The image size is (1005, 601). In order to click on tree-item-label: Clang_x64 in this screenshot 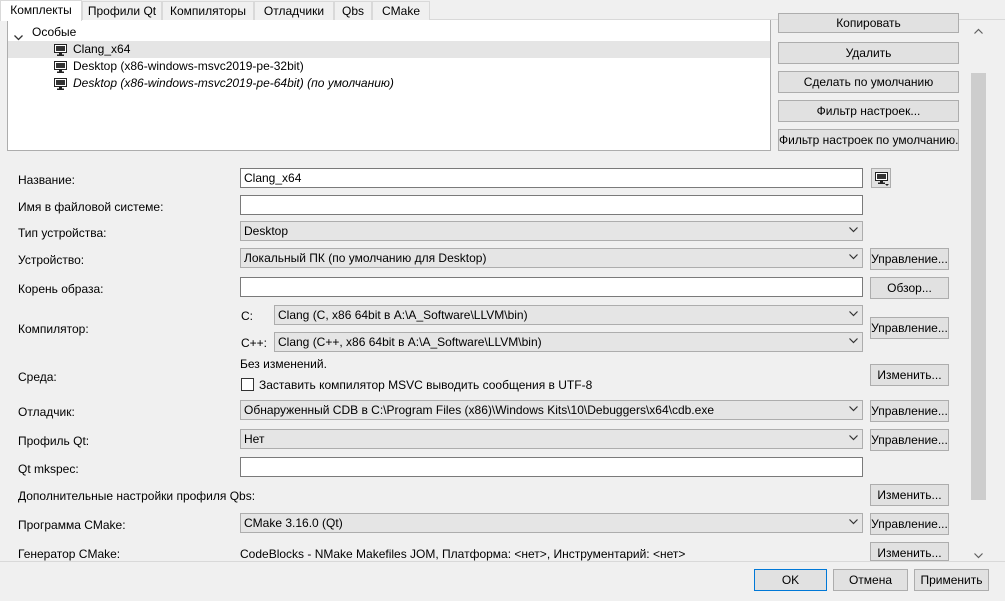, I will do `click(102, 49)`.